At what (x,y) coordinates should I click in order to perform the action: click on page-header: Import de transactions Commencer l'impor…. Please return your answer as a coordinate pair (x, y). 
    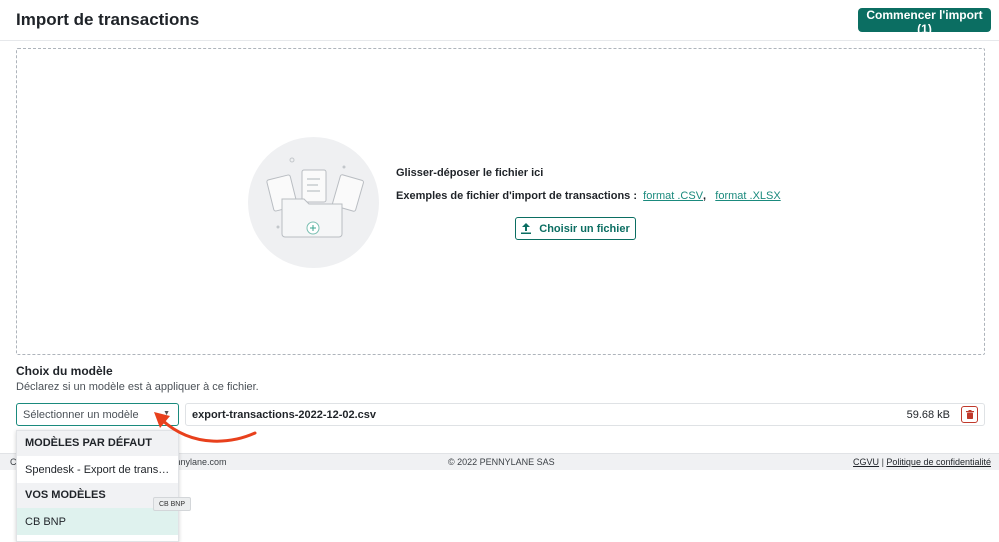
    Looking at the image, I should click on (499, 20).